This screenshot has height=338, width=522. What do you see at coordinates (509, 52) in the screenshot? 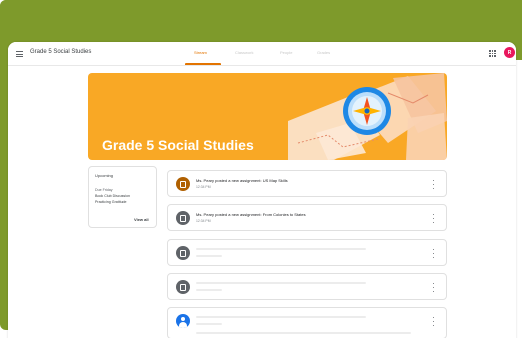
I see `account-avatar: R` at bounding box center [509, 52].